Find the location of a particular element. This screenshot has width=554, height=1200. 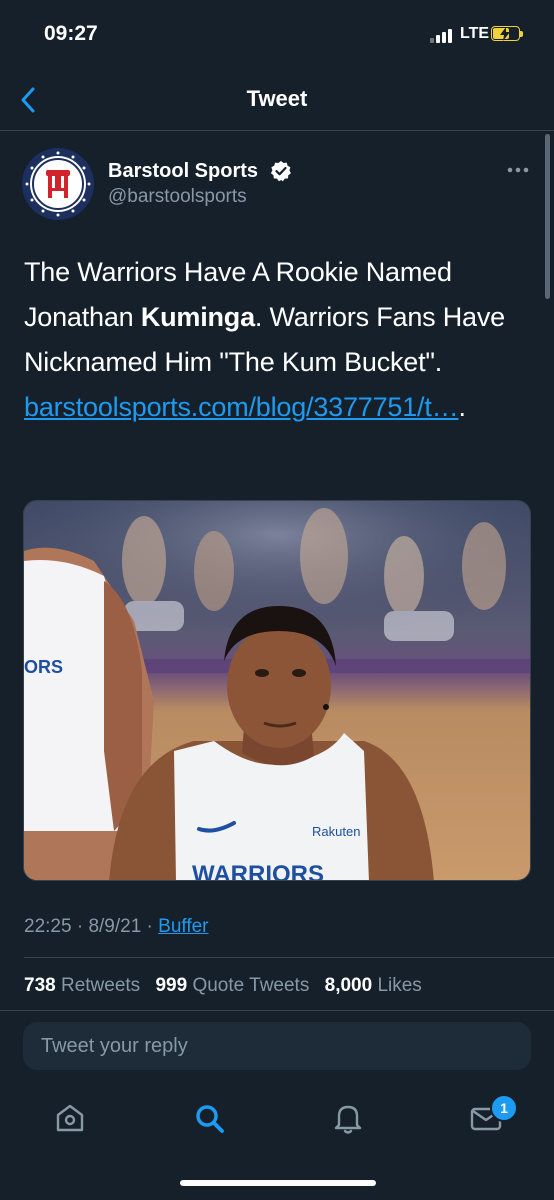

tweet-meta: 22:25 · 8/9/21 · Buffer is located at coordinates (116, 926).